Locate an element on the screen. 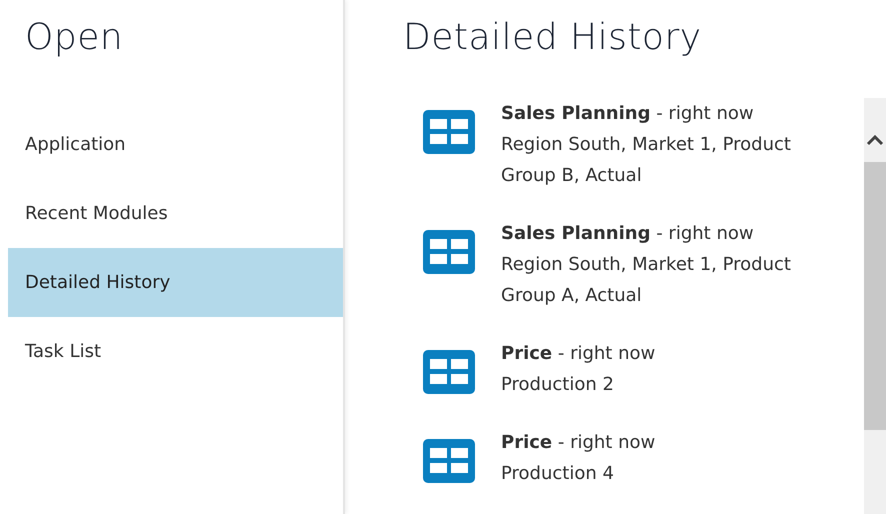  history-item-detail: Region South, Market 1, Product Group A, Actual is located at coordinates (646, 280).